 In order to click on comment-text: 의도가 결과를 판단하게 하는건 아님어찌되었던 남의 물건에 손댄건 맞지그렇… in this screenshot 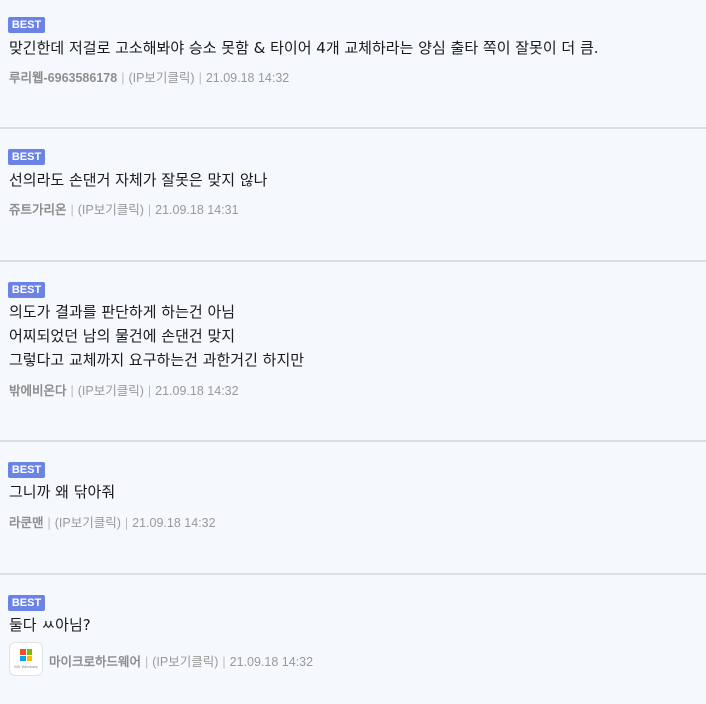, I will do `click(156, 336)`.